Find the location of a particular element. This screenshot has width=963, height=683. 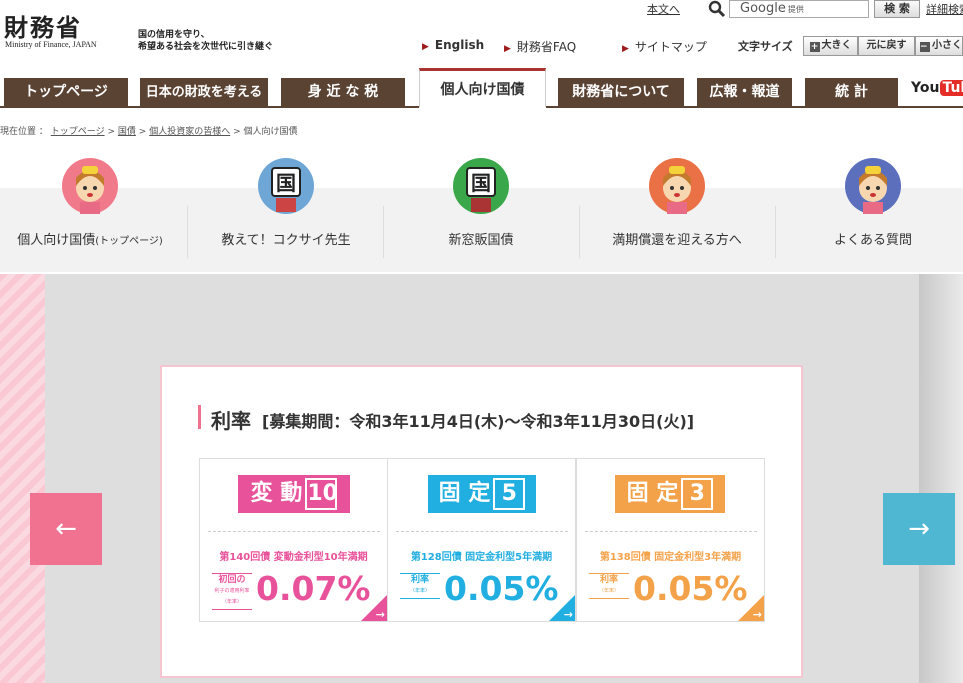

tab-familiar-tax: 身 近 な 税 is located at coordinates (343, 92).